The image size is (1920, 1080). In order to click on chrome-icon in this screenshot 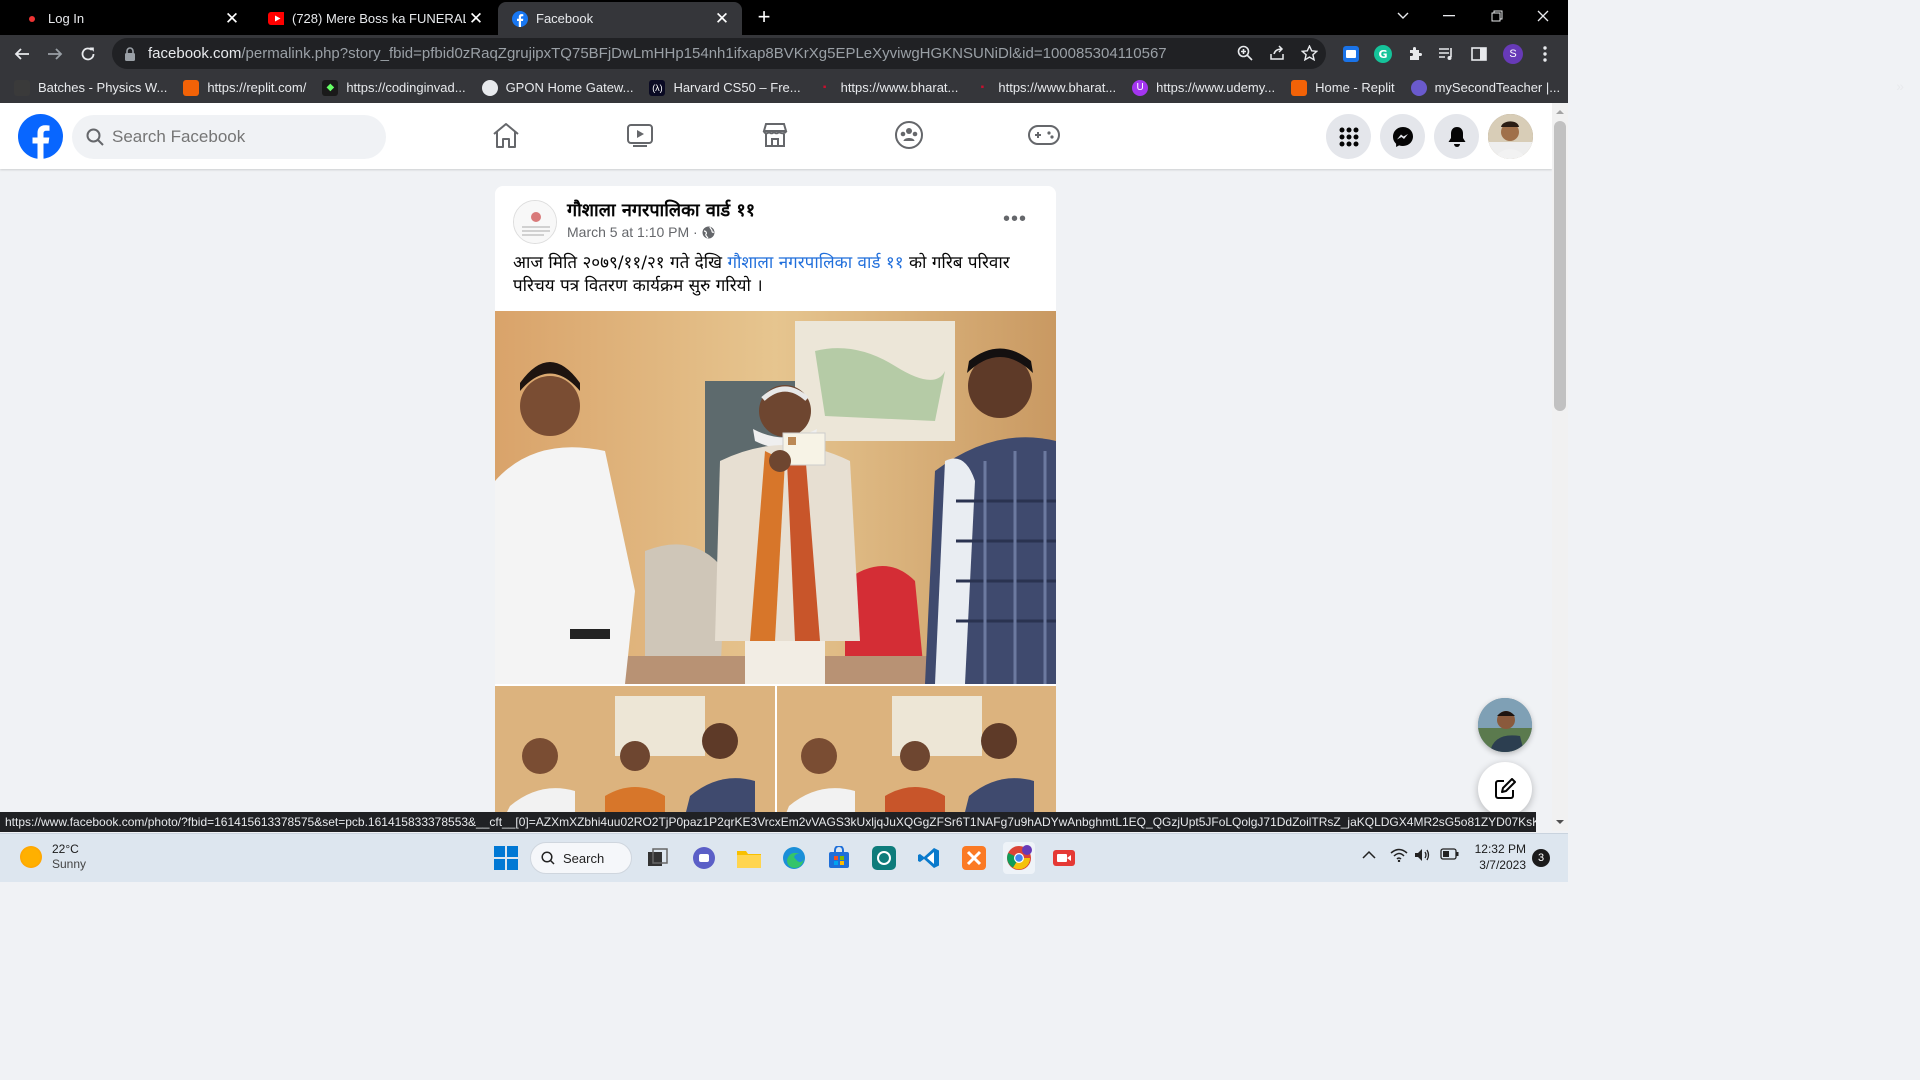, I will do `click(1019, 858)`.